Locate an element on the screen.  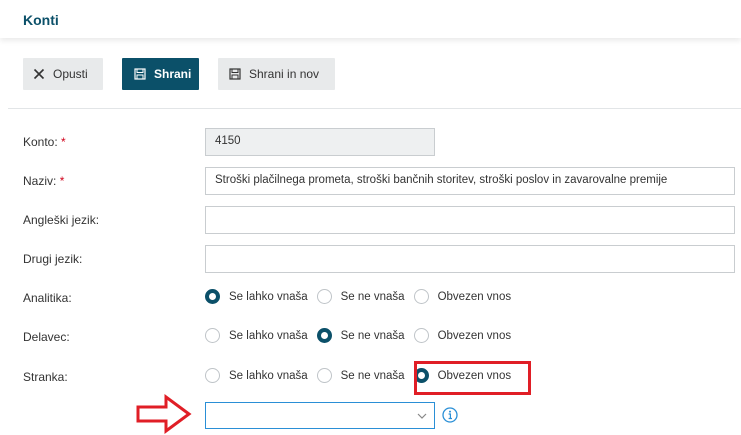
highlight-frame is located at coordinates (472, 378).